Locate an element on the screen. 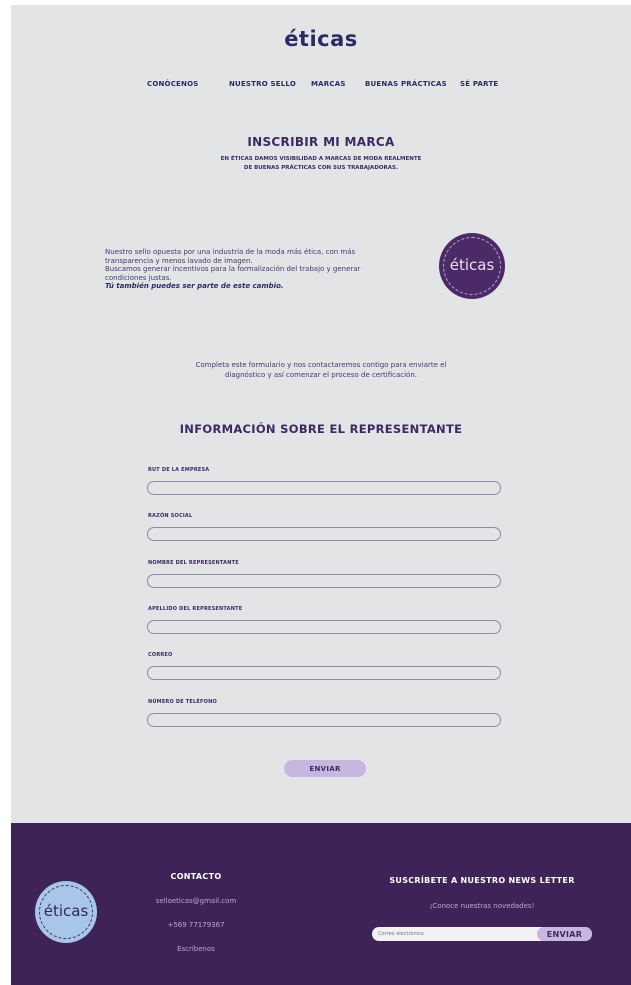 The height and width of the screenshot is (985, 631). contact-phone-link: +569 77179367 is located at coordinates (196, 925).